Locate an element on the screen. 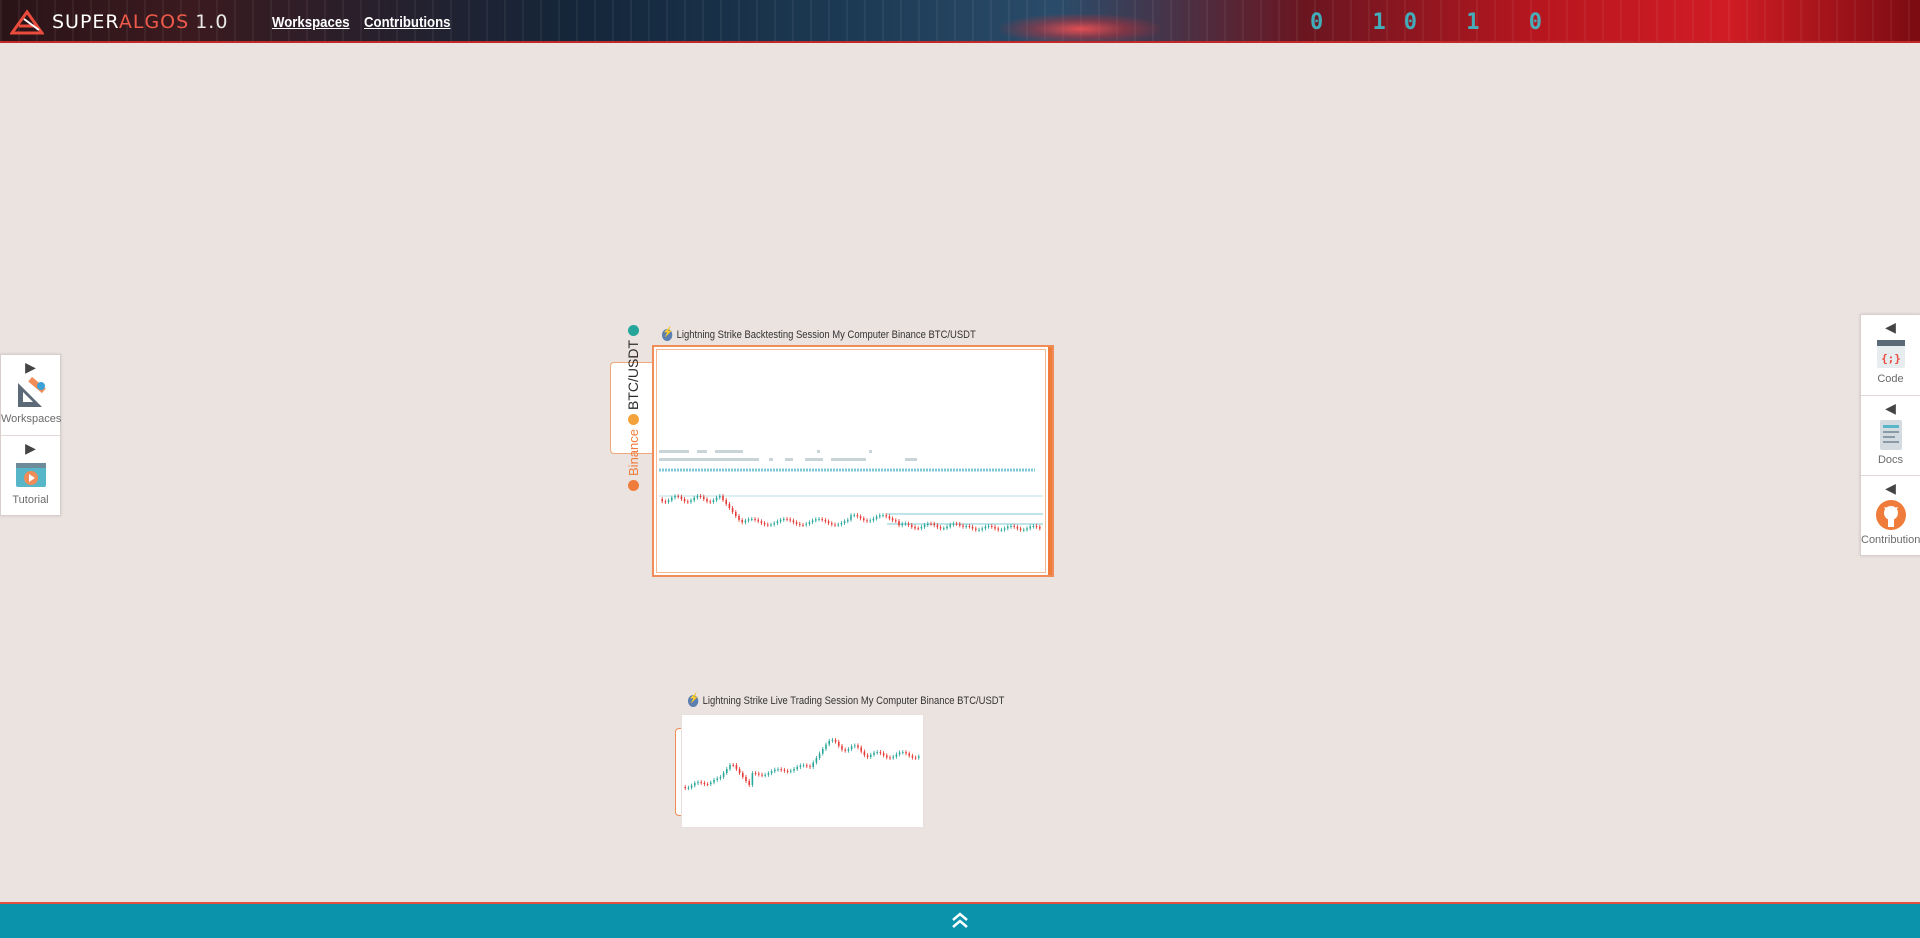 Image resolution: width=1920 pixels, height=938 pixels. github-icon is located at coordinates (1890, 515).